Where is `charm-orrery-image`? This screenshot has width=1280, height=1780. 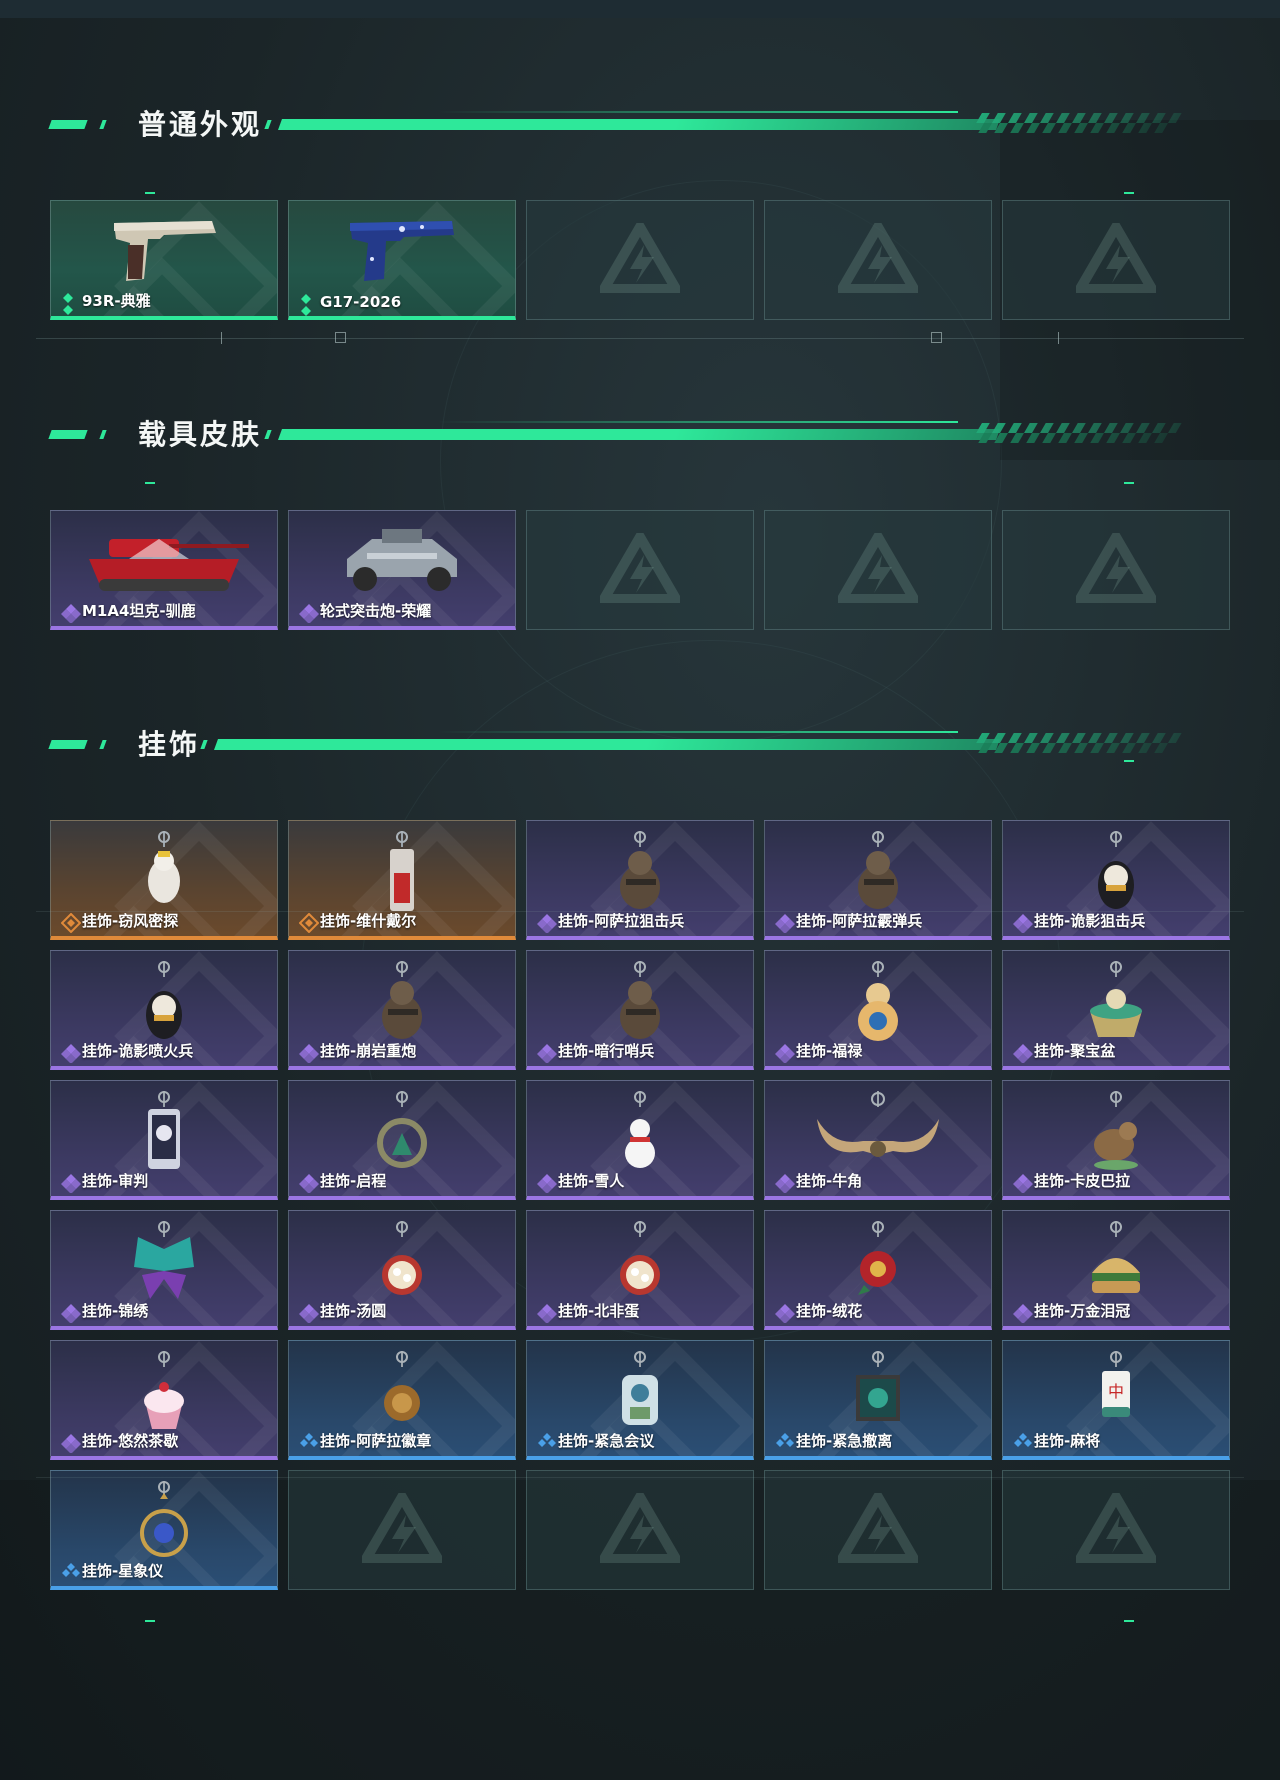
charm-orrery-image is located at coordinates (164, 1526).